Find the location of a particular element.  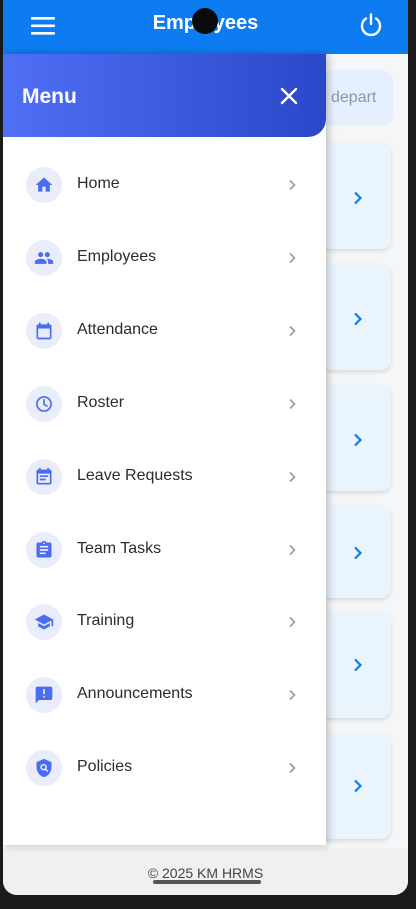

clock-icon is located at coordinates (44, 404).